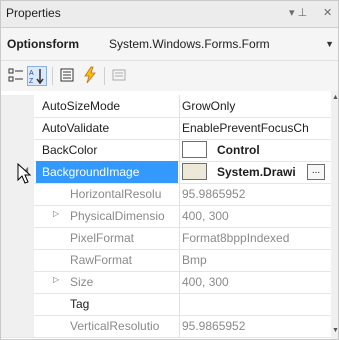 Image resolution: width=339 pixels, height=340 pixels. What do you see at coordinates (169, 14) in the screenshot?
I see `title-bar: Properties ▾ ⊥ ✕` at bounding box center [169, 14].